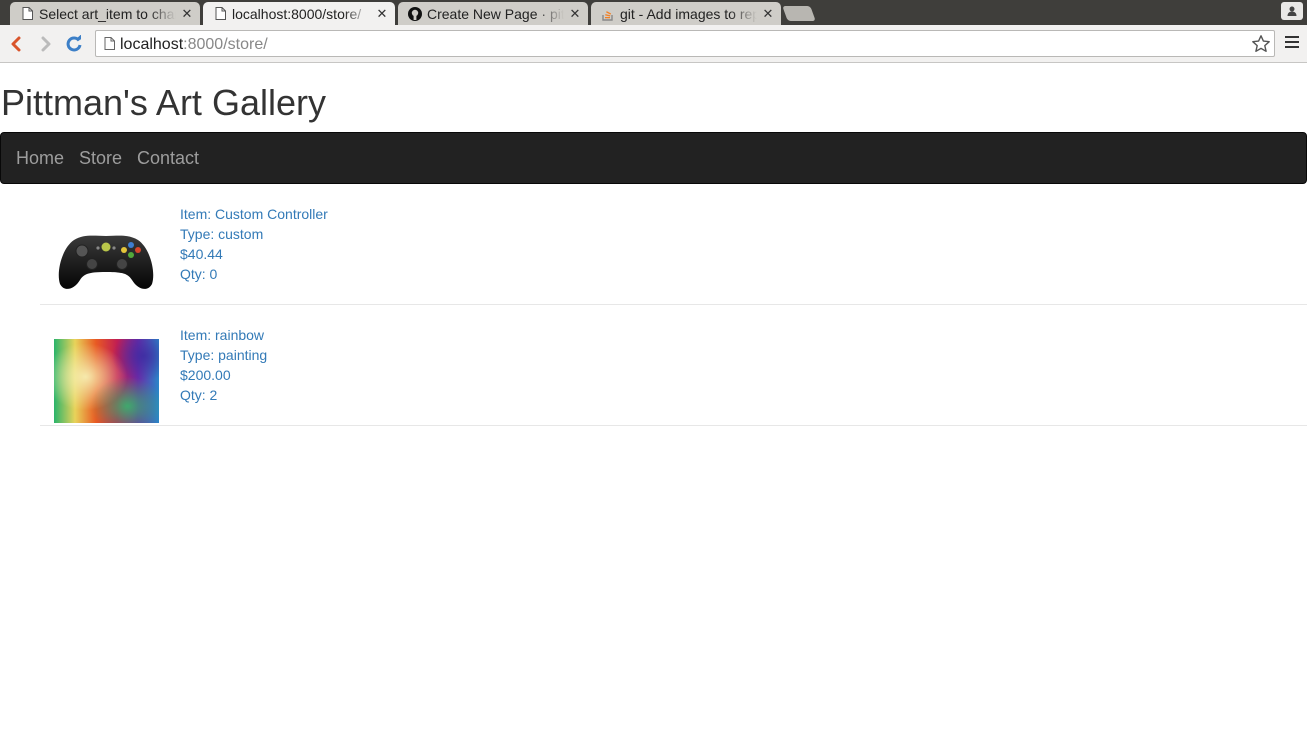  Describe the element at coordinates (415, 13) in the screenshot. I see `github-icon` at that location.